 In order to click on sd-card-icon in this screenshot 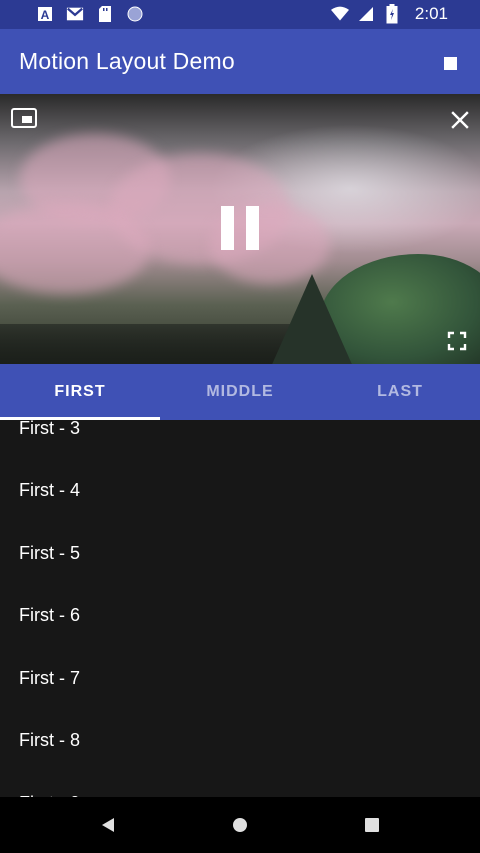, I will do `click(105, 14)`.